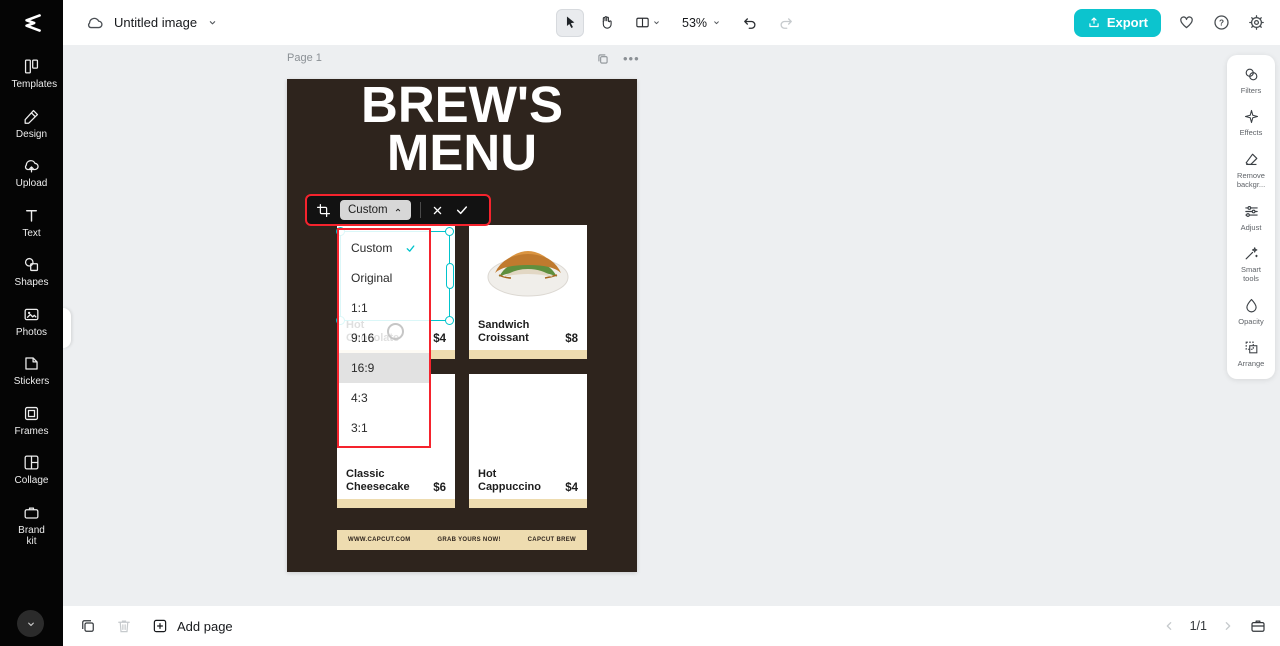 This screenshot has width=1280, height=646. Describe the element at coordinates (1251, 211) in the screenshot. I see `adjust-icon` at that location.